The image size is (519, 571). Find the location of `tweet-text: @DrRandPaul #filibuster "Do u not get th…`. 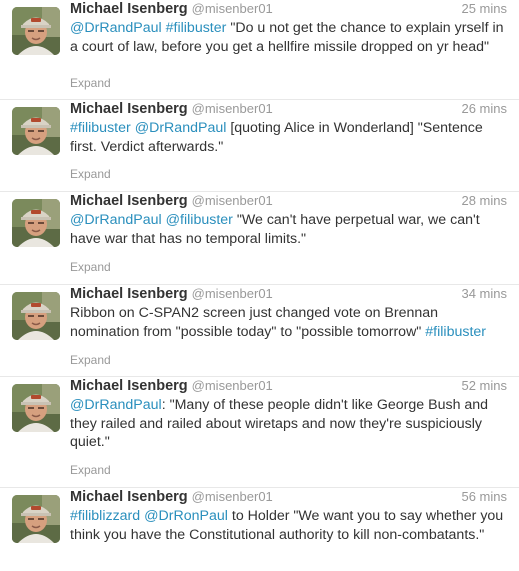

tweet-text: @DrRandPaul #filibuster "Do u not get th… is located at coordinates (290, 37).